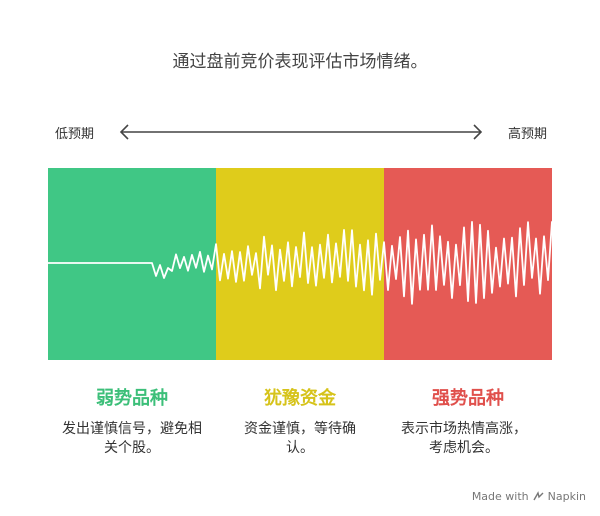 Image resolution: width=600 pixels, height=516 pixels. What do you see at coordinates (566, 496) in the screenshot?
I see `napkin-brand-text: Napkin` at bounding box center [566, 496].